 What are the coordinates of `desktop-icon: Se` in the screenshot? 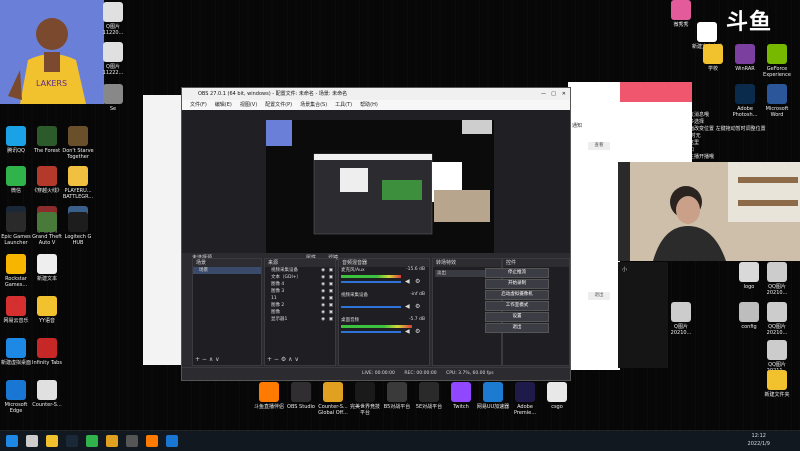 It's located at (113, 98).